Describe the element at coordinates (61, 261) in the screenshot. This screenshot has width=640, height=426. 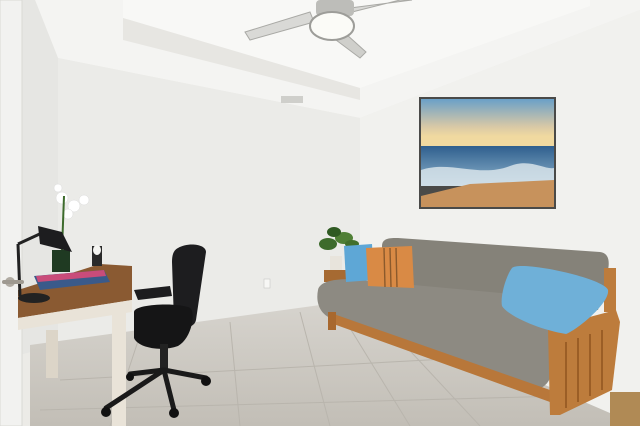
I see `flower-vase` at that location.